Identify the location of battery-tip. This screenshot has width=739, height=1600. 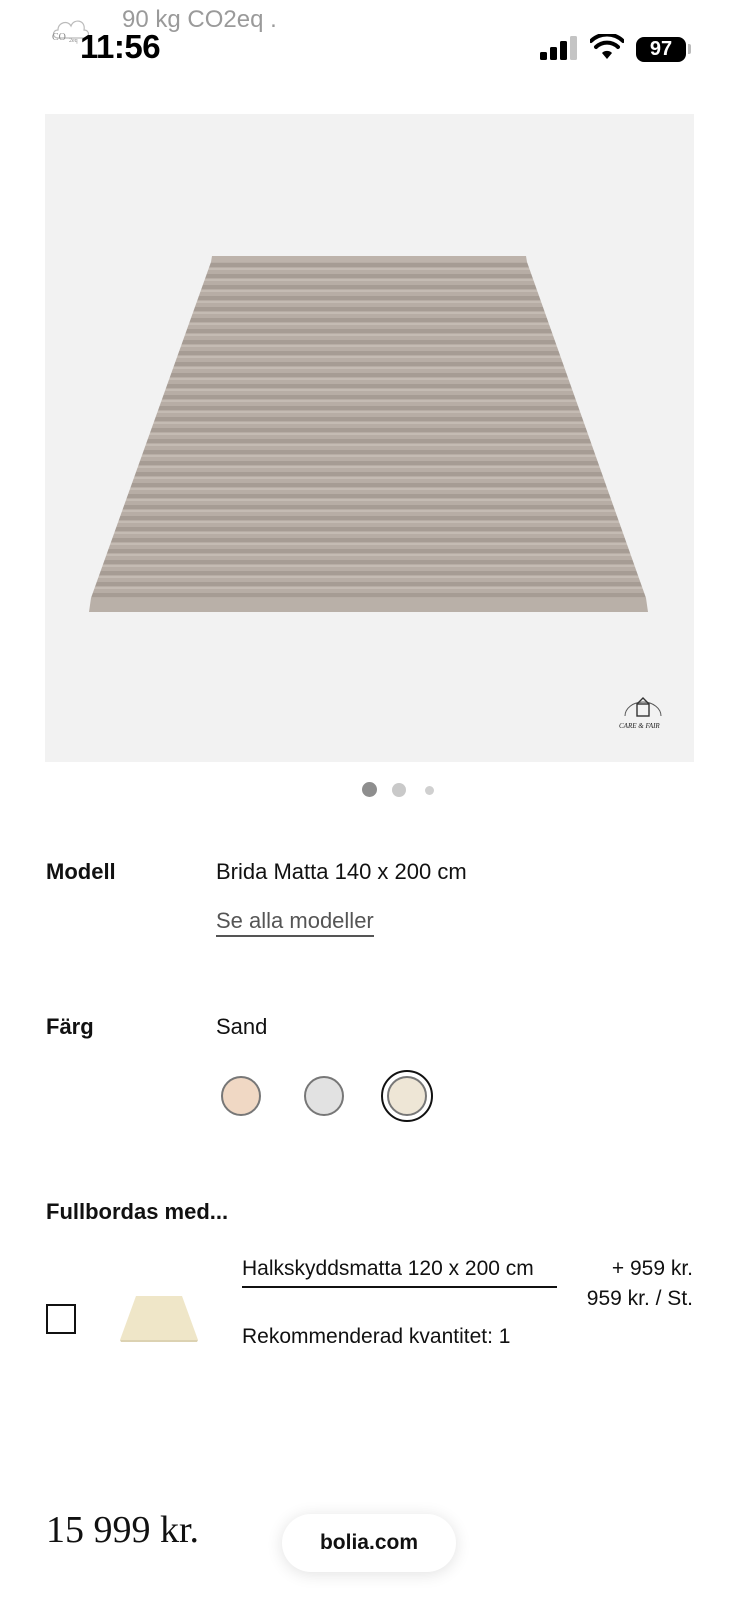
(689, 49).